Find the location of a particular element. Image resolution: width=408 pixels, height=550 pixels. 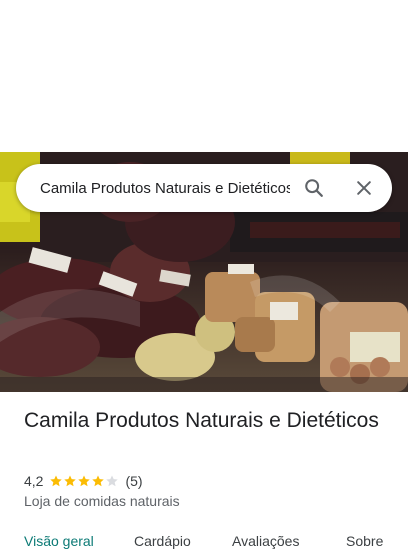

rating-row: 4,2 (5) is located at coordinates (83, 481).